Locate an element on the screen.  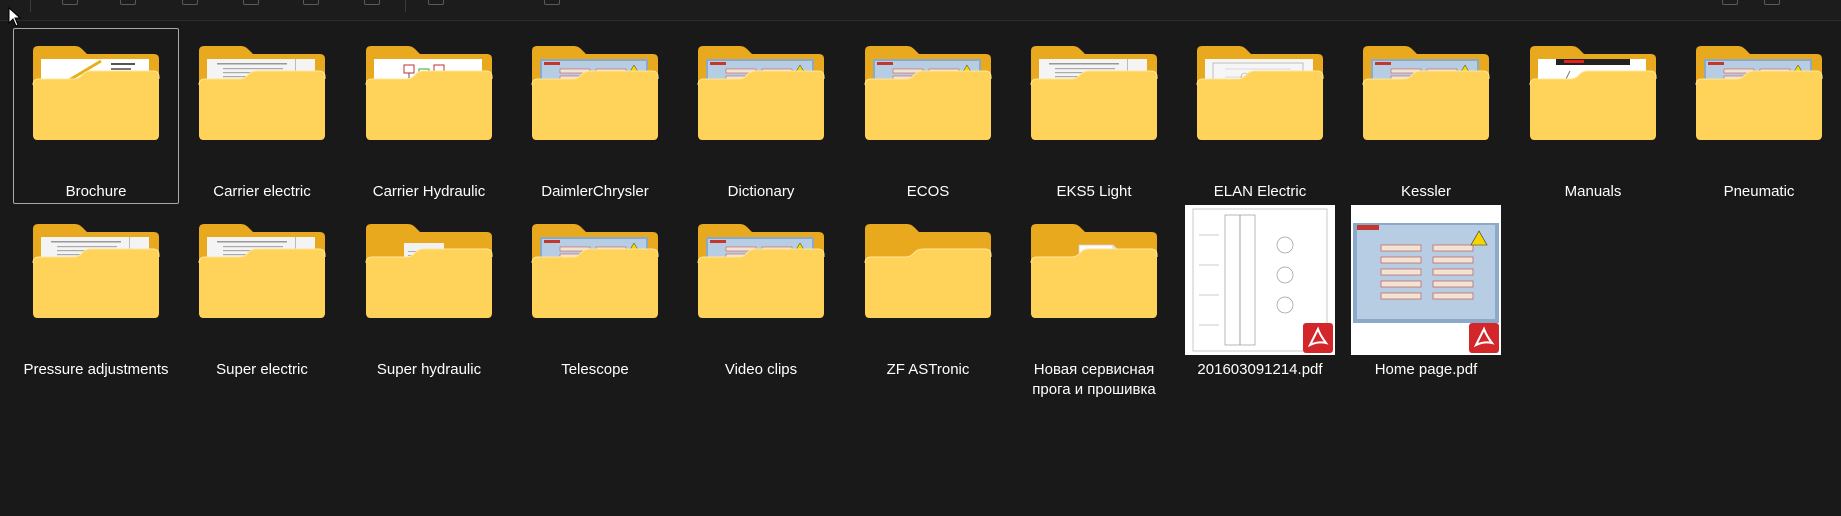
item-label: Telescope is located at coordinates (595, 369).